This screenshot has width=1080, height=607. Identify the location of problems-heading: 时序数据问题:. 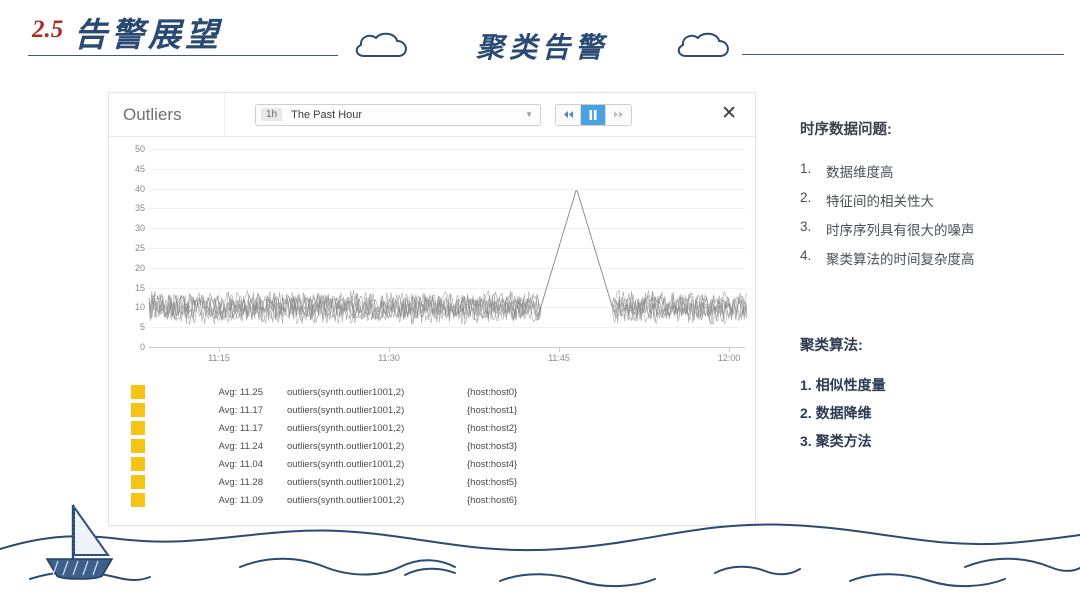
(846, 130).